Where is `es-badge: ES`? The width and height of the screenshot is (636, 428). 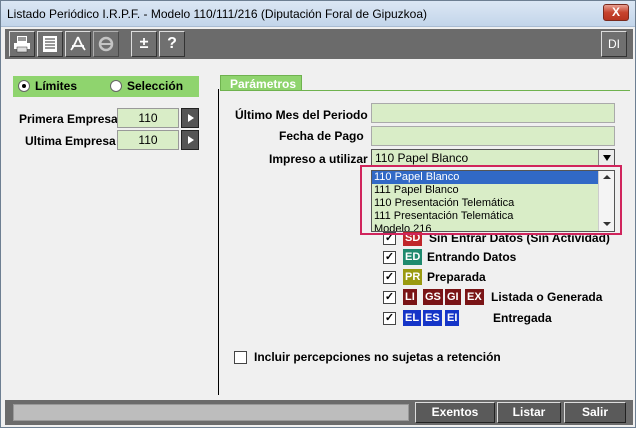 es-badge: ES is located at coordinates (432, 318).